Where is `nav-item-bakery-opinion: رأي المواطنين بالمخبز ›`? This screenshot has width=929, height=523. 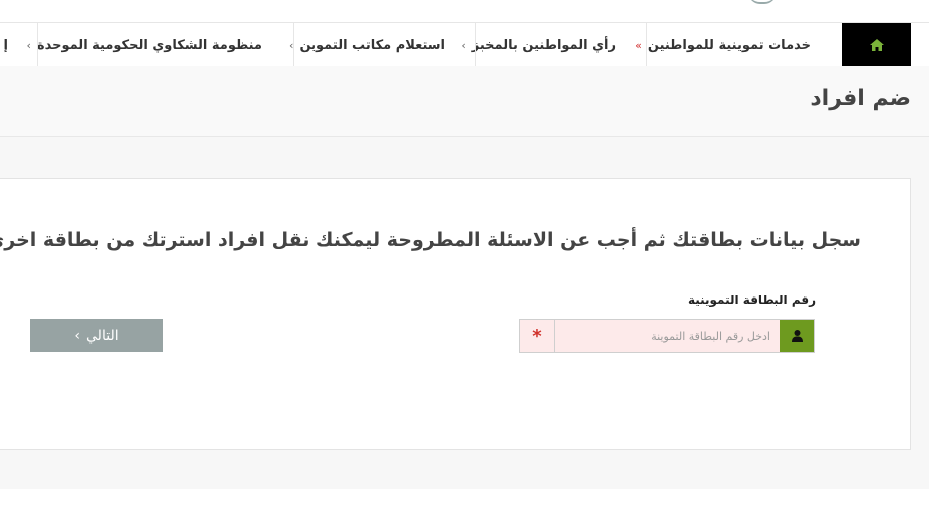 nav-item-bakery-opinion: رأي المواطنين بالمخبز › is located at coordinates (538, 45).